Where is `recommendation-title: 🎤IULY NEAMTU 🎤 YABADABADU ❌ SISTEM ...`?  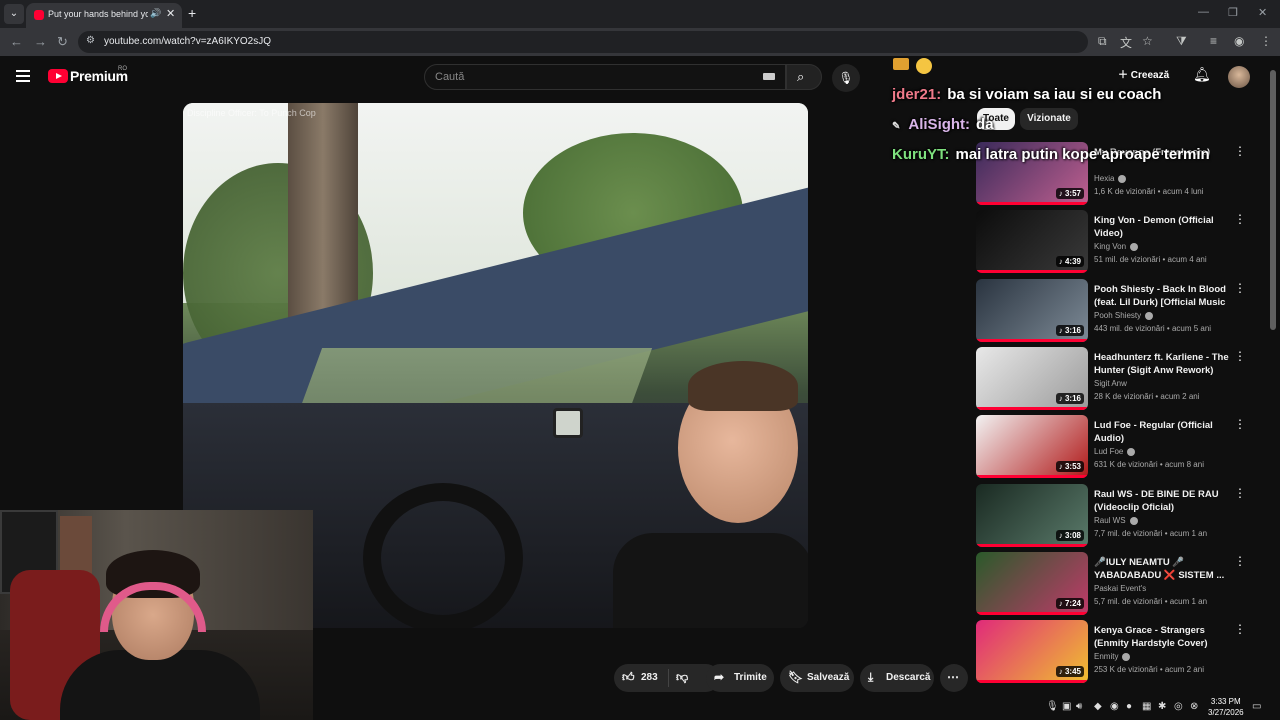
recommendation-title: 🎤IULY NEAMTU 🎤 YABADABADU ❌ SISTEM ... is located at coordinates (1162, 569).